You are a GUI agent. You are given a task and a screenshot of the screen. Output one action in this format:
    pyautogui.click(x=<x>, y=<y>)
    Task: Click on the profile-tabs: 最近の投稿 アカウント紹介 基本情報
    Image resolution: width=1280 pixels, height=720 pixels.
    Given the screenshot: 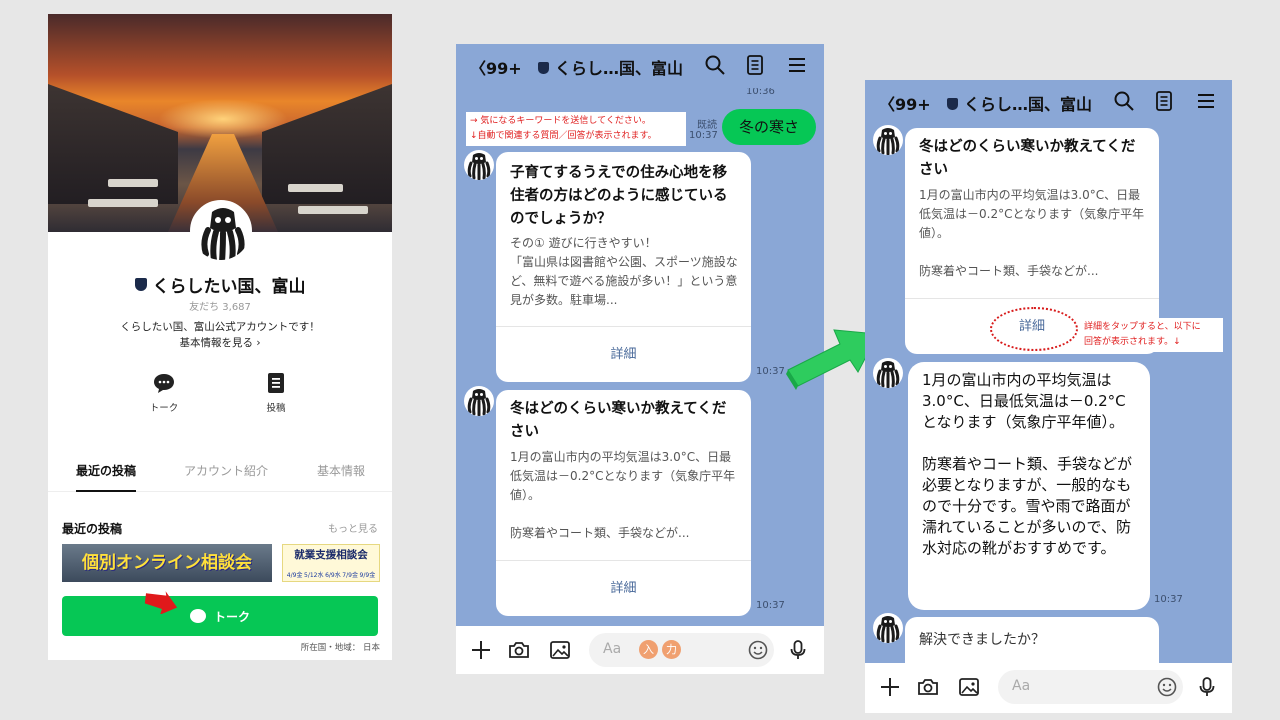 What is the action you would take?
    pyautogui.click(x=220, y=477)
    